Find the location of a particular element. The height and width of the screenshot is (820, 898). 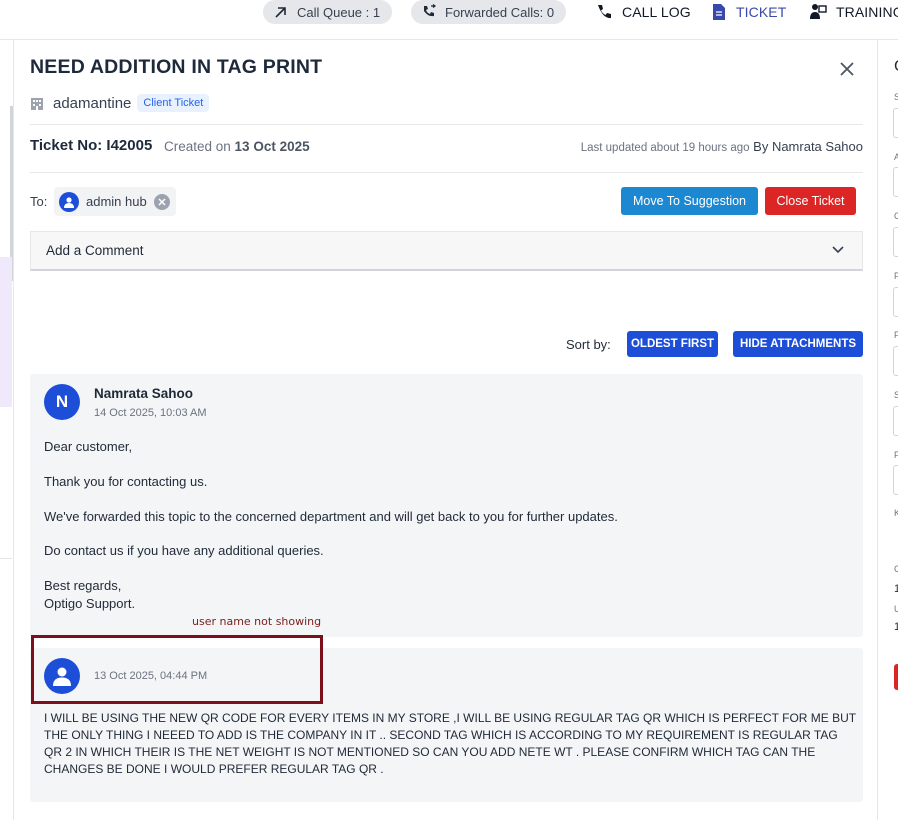

nav-training-label: TRAINING is located at coordinates (867, 12).